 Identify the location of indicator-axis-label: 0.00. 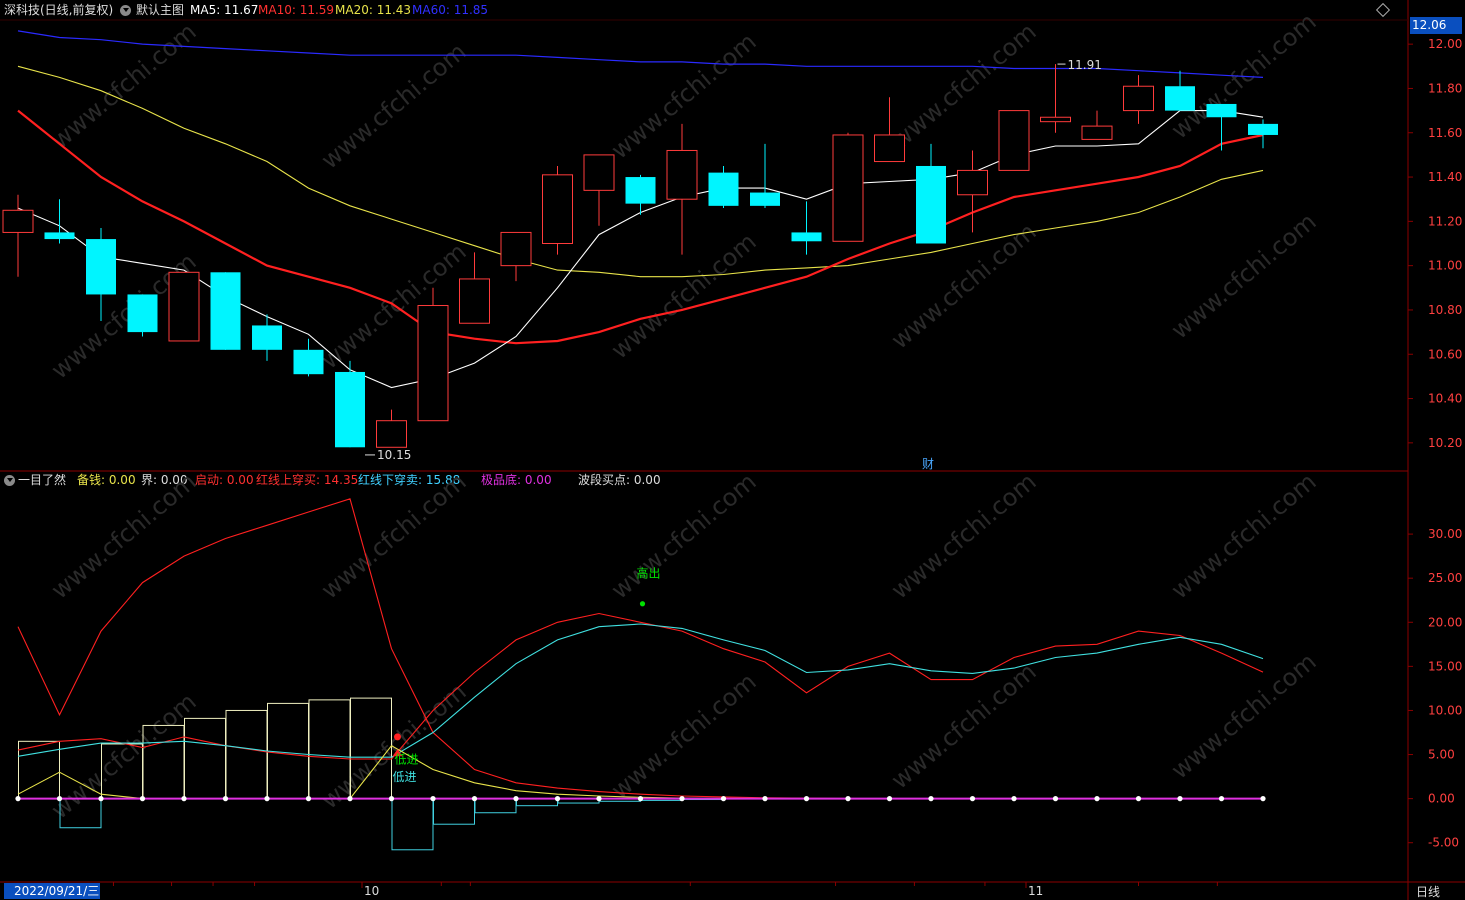
(1441, 799).